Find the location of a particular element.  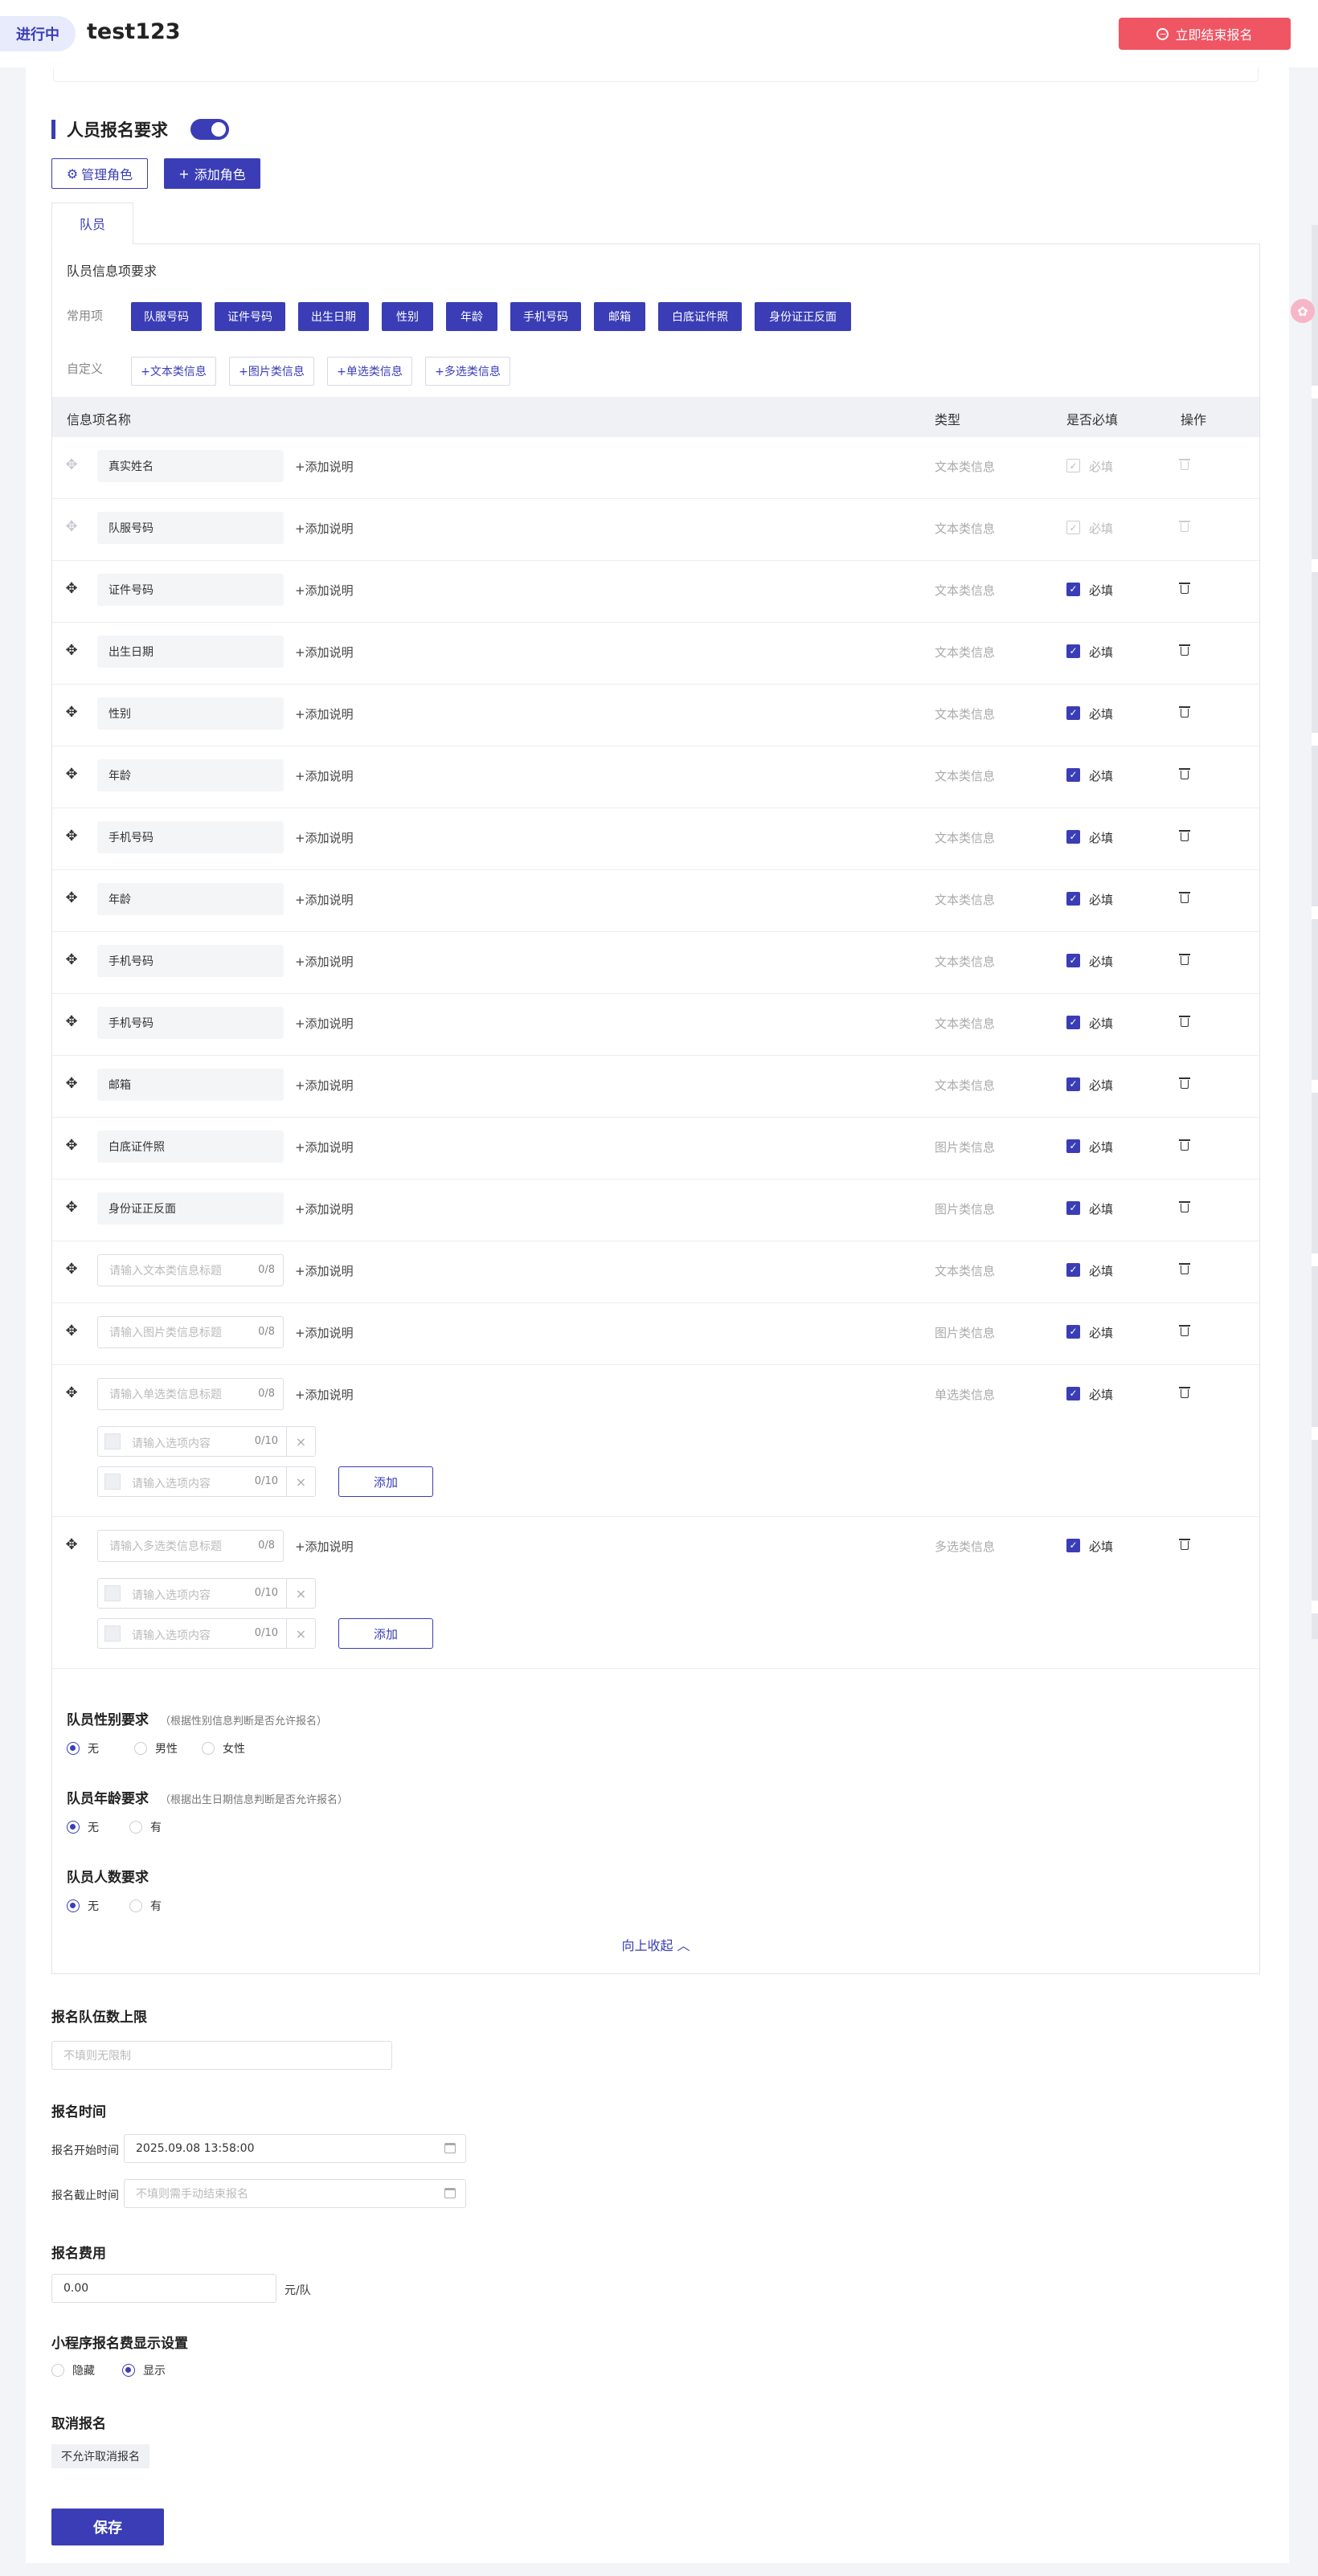

common-tag: 队服号码 is located at coordinates (166, 317).